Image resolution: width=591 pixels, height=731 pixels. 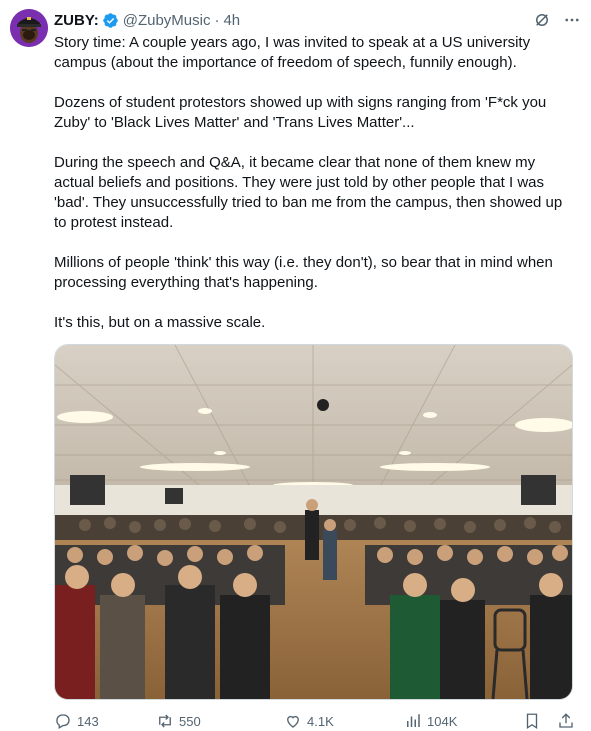 I want to click on tweet-header: ZUBY: @ZubyMusic · 4h, so click(x=317, y=20).